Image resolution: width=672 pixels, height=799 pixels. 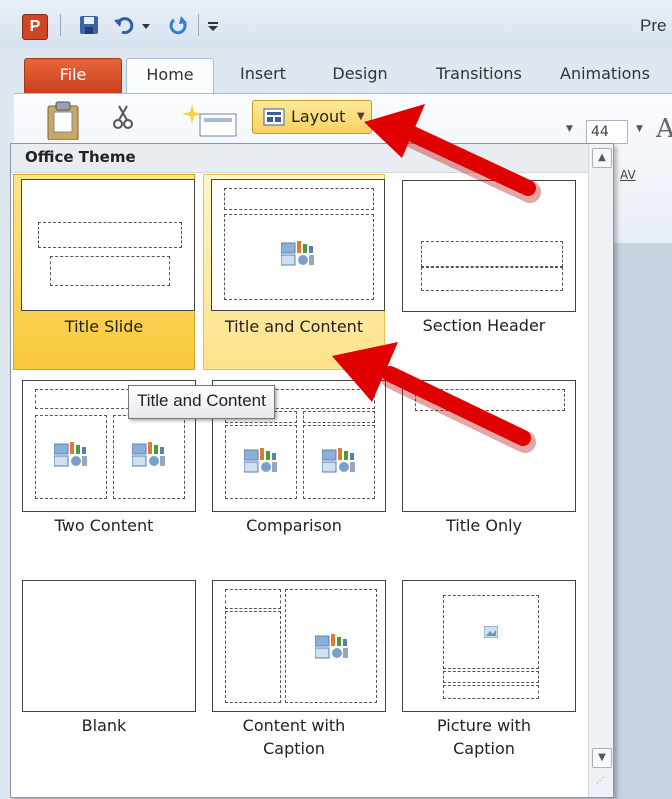 I want to click on layout-label: Blank, so click(x=104, y=725).